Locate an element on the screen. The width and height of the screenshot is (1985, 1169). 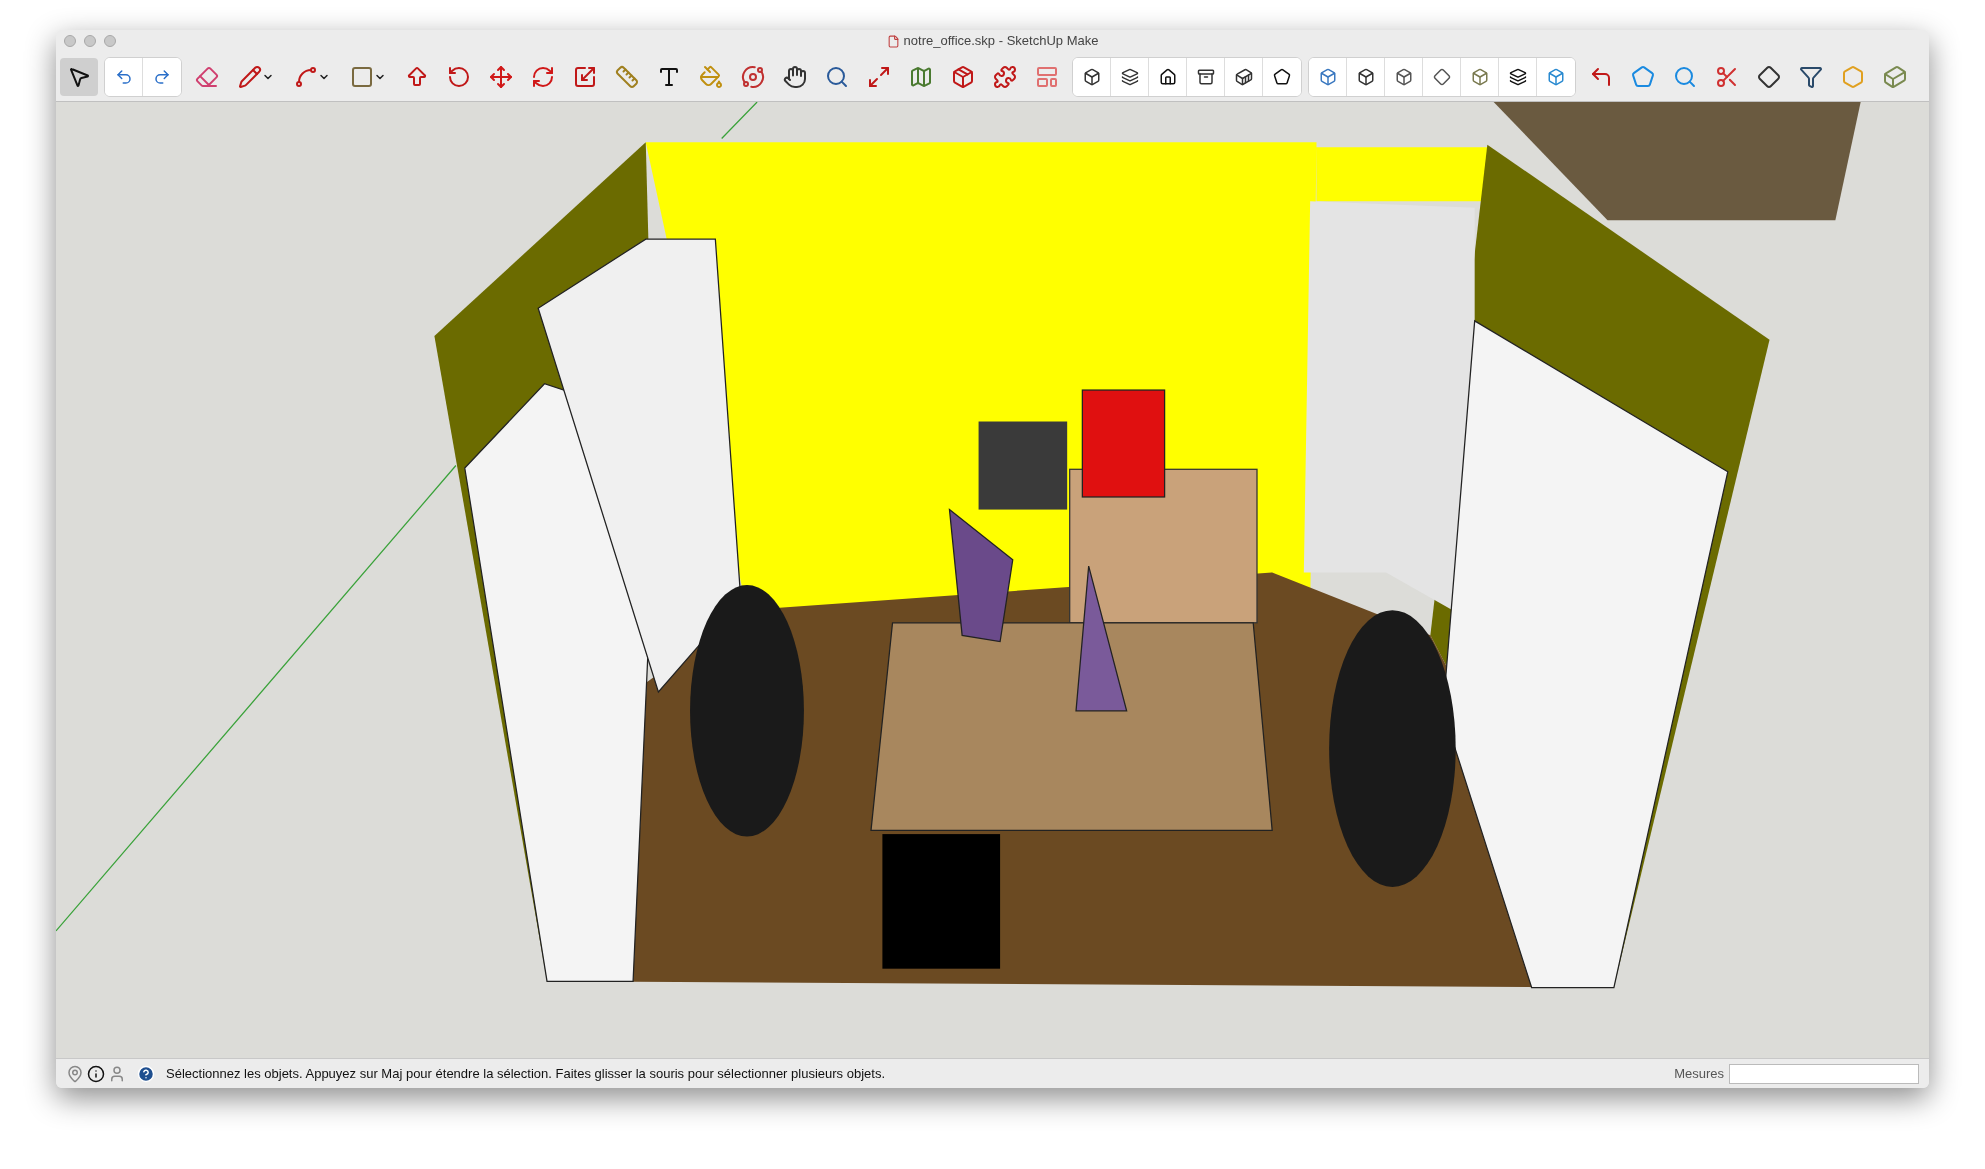
zoom-extents-icon is located at coordinates (879, 76).